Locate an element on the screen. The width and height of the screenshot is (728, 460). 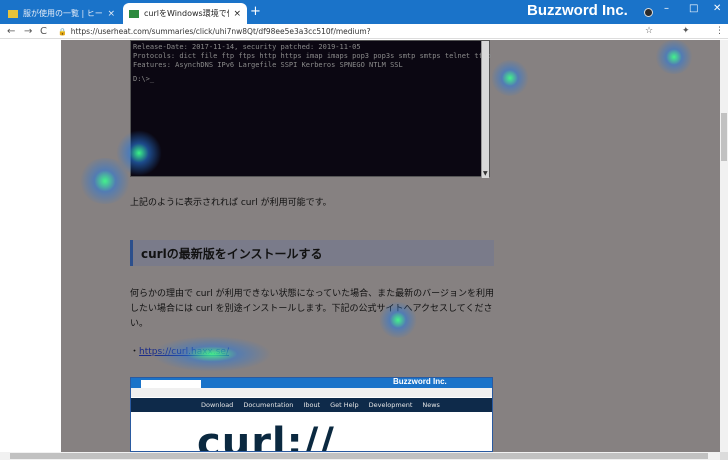
tab-curl: curlをWindows環境で使用する | × is located at coordinates (185, 13).